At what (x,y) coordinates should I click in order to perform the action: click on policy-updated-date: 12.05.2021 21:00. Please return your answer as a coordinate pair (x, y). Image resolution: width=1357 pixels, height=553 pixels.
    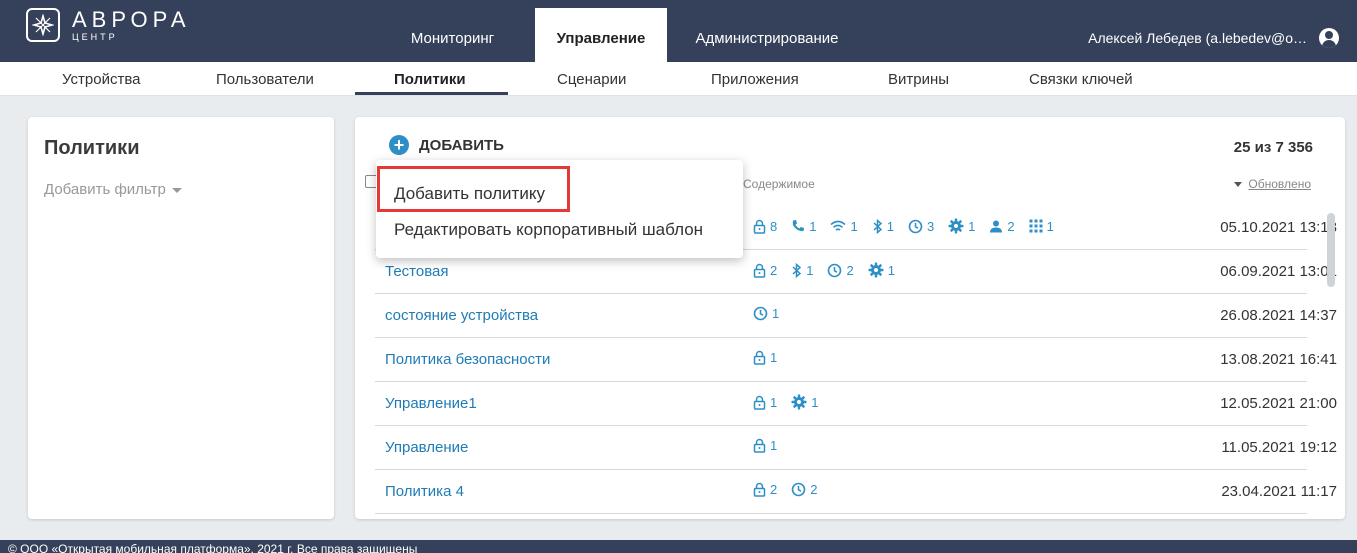
    Looking at the image, I should click on (1278, 403).